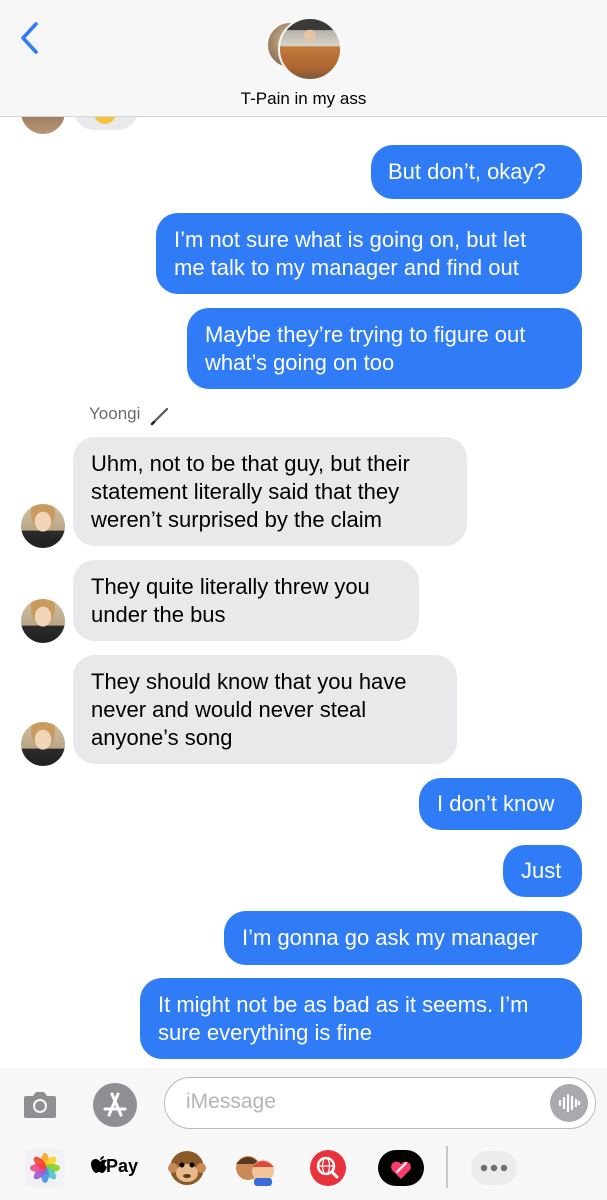 Image resolution: width=607 pixels, height=1200 pixels. I want to click on conversation-header: T-Pain in my ass, so click(303, 58).